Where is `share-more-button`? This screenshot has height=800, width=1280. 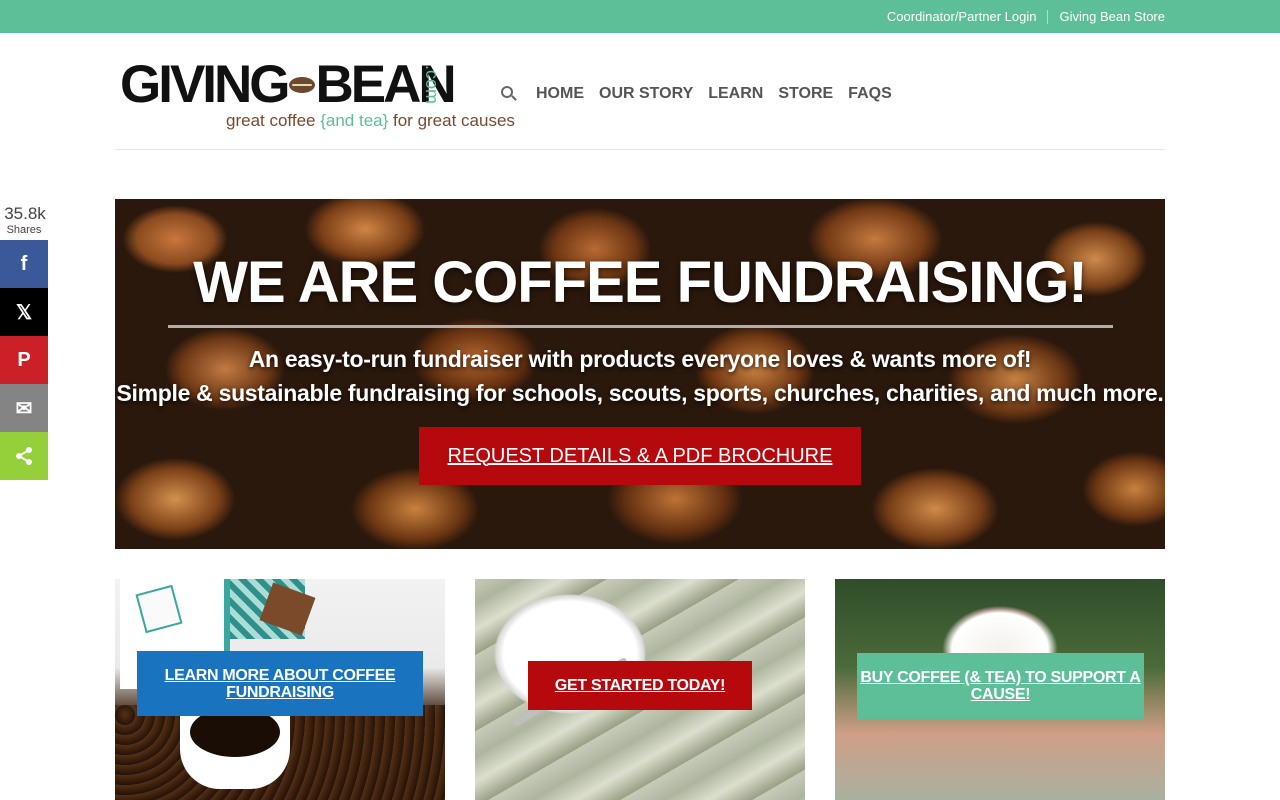
share-more-button is located at coordinates (24, 456).